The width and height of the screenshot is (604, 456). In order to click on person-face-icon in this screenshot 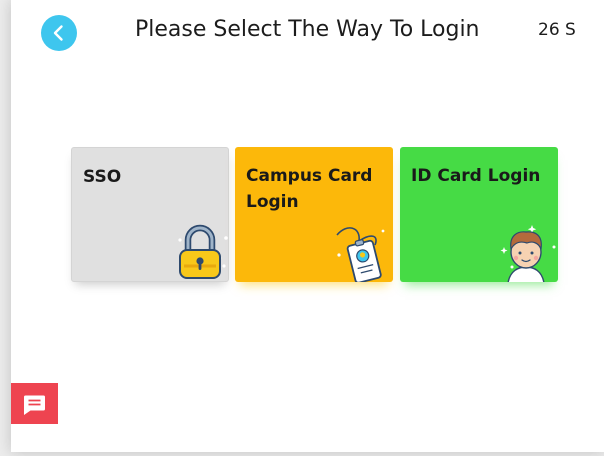, I will do `click(528, 253)`.